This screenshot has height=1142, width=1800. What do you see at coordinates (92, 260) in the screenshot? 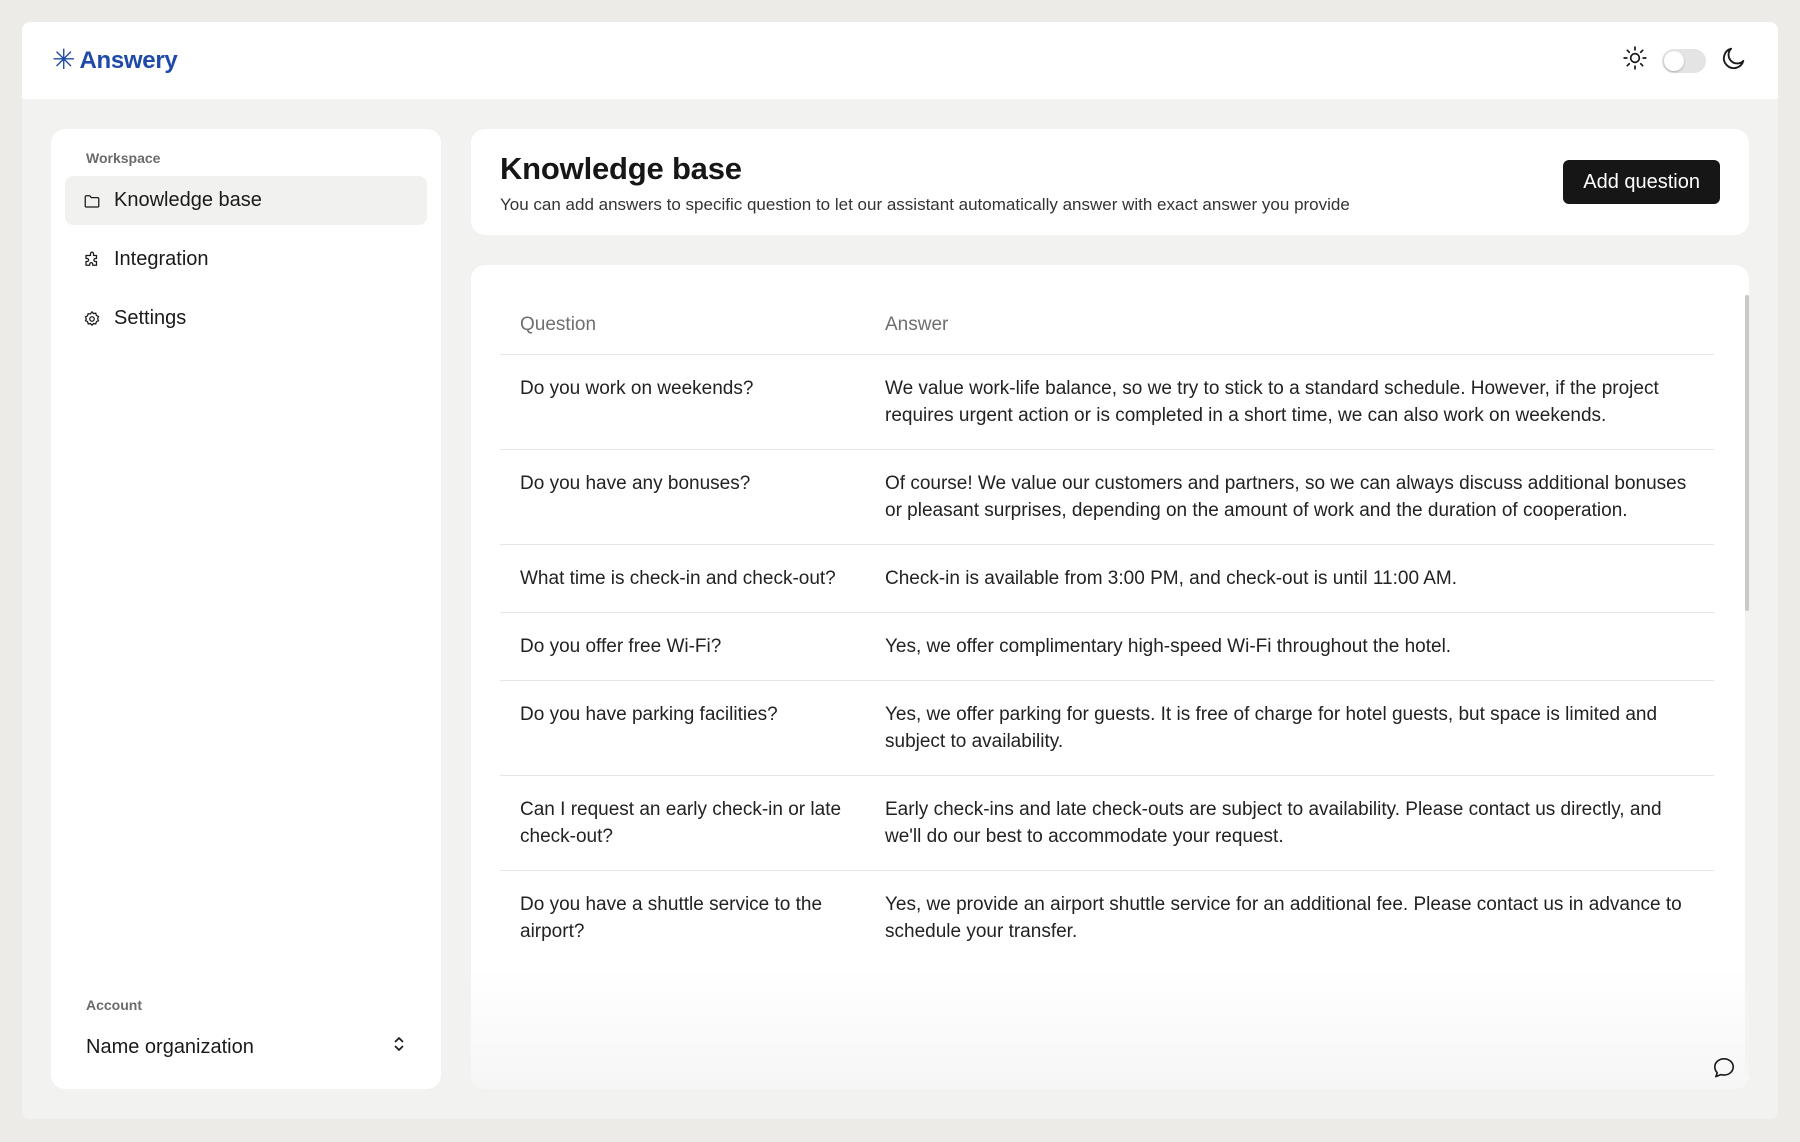
I see `puzzle-icon` at bounding box center [92, 260].